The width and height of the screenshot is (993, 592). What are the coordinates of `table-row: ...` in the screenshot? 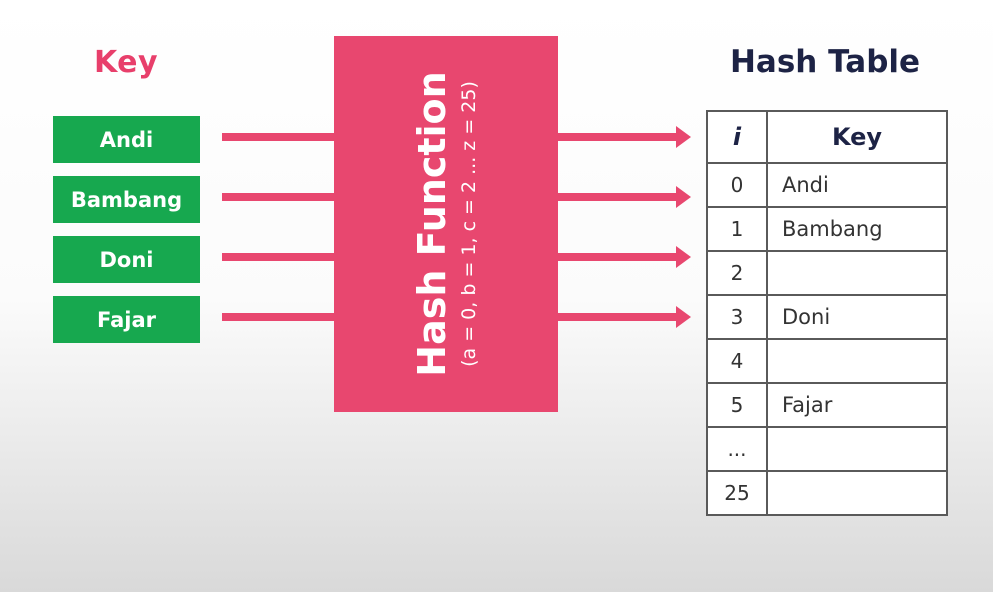 It's located at (827, 449).